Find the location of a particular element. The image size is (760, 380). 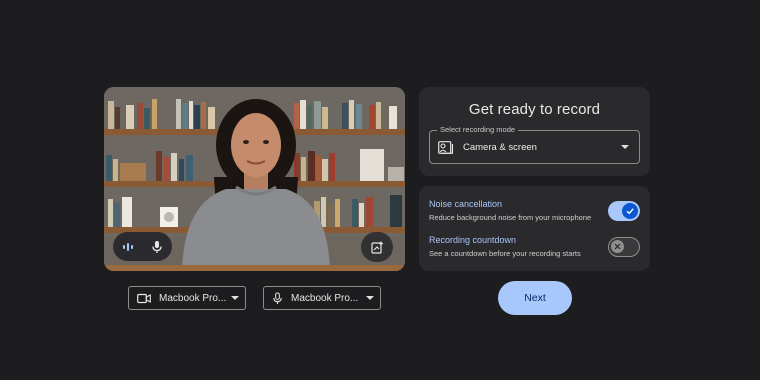

check-icon is located at coordinates (630, 211).